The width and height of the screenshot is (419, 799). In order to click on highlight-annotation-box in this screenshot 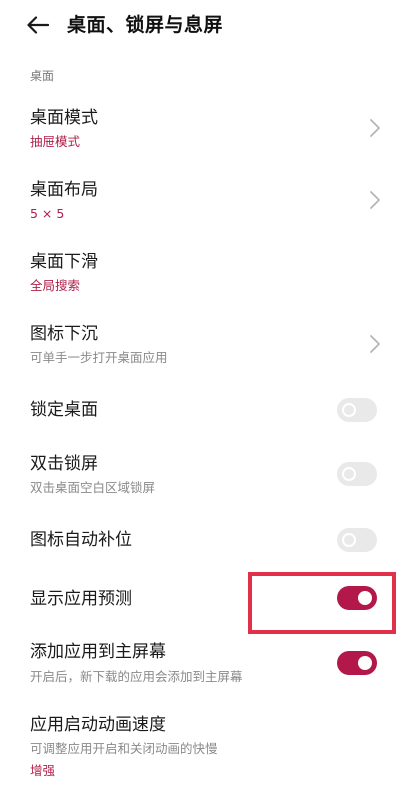, I will do `click(322, 603)`.